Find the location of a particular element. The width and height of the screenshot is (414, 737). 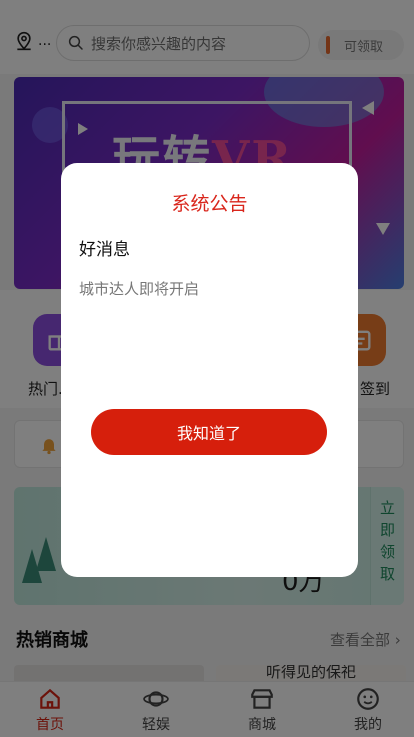

acknowledge-button: 我知道了 is located at coordinates (209, 432).